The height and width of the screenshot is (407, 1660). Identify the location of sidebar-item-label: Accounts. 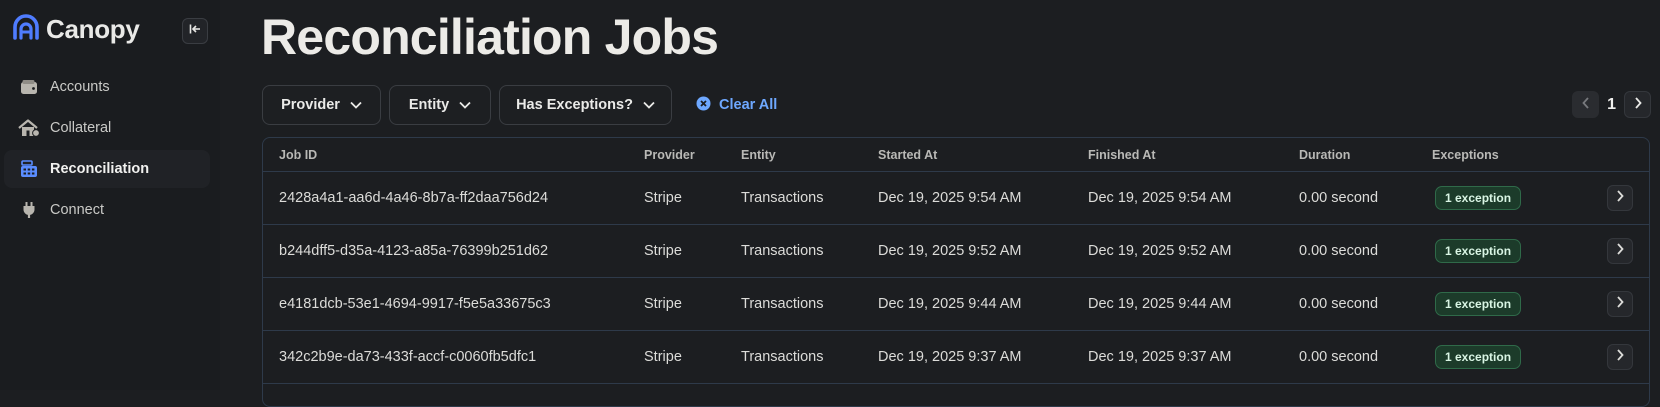
(80, 87).